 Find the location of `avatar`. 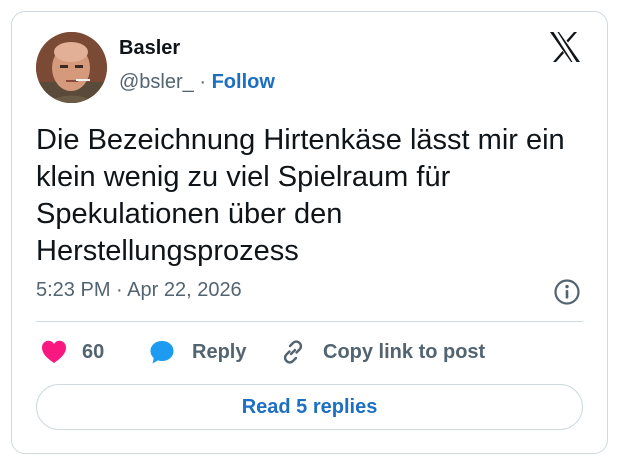

avatar is located at coordinates (71, 67).